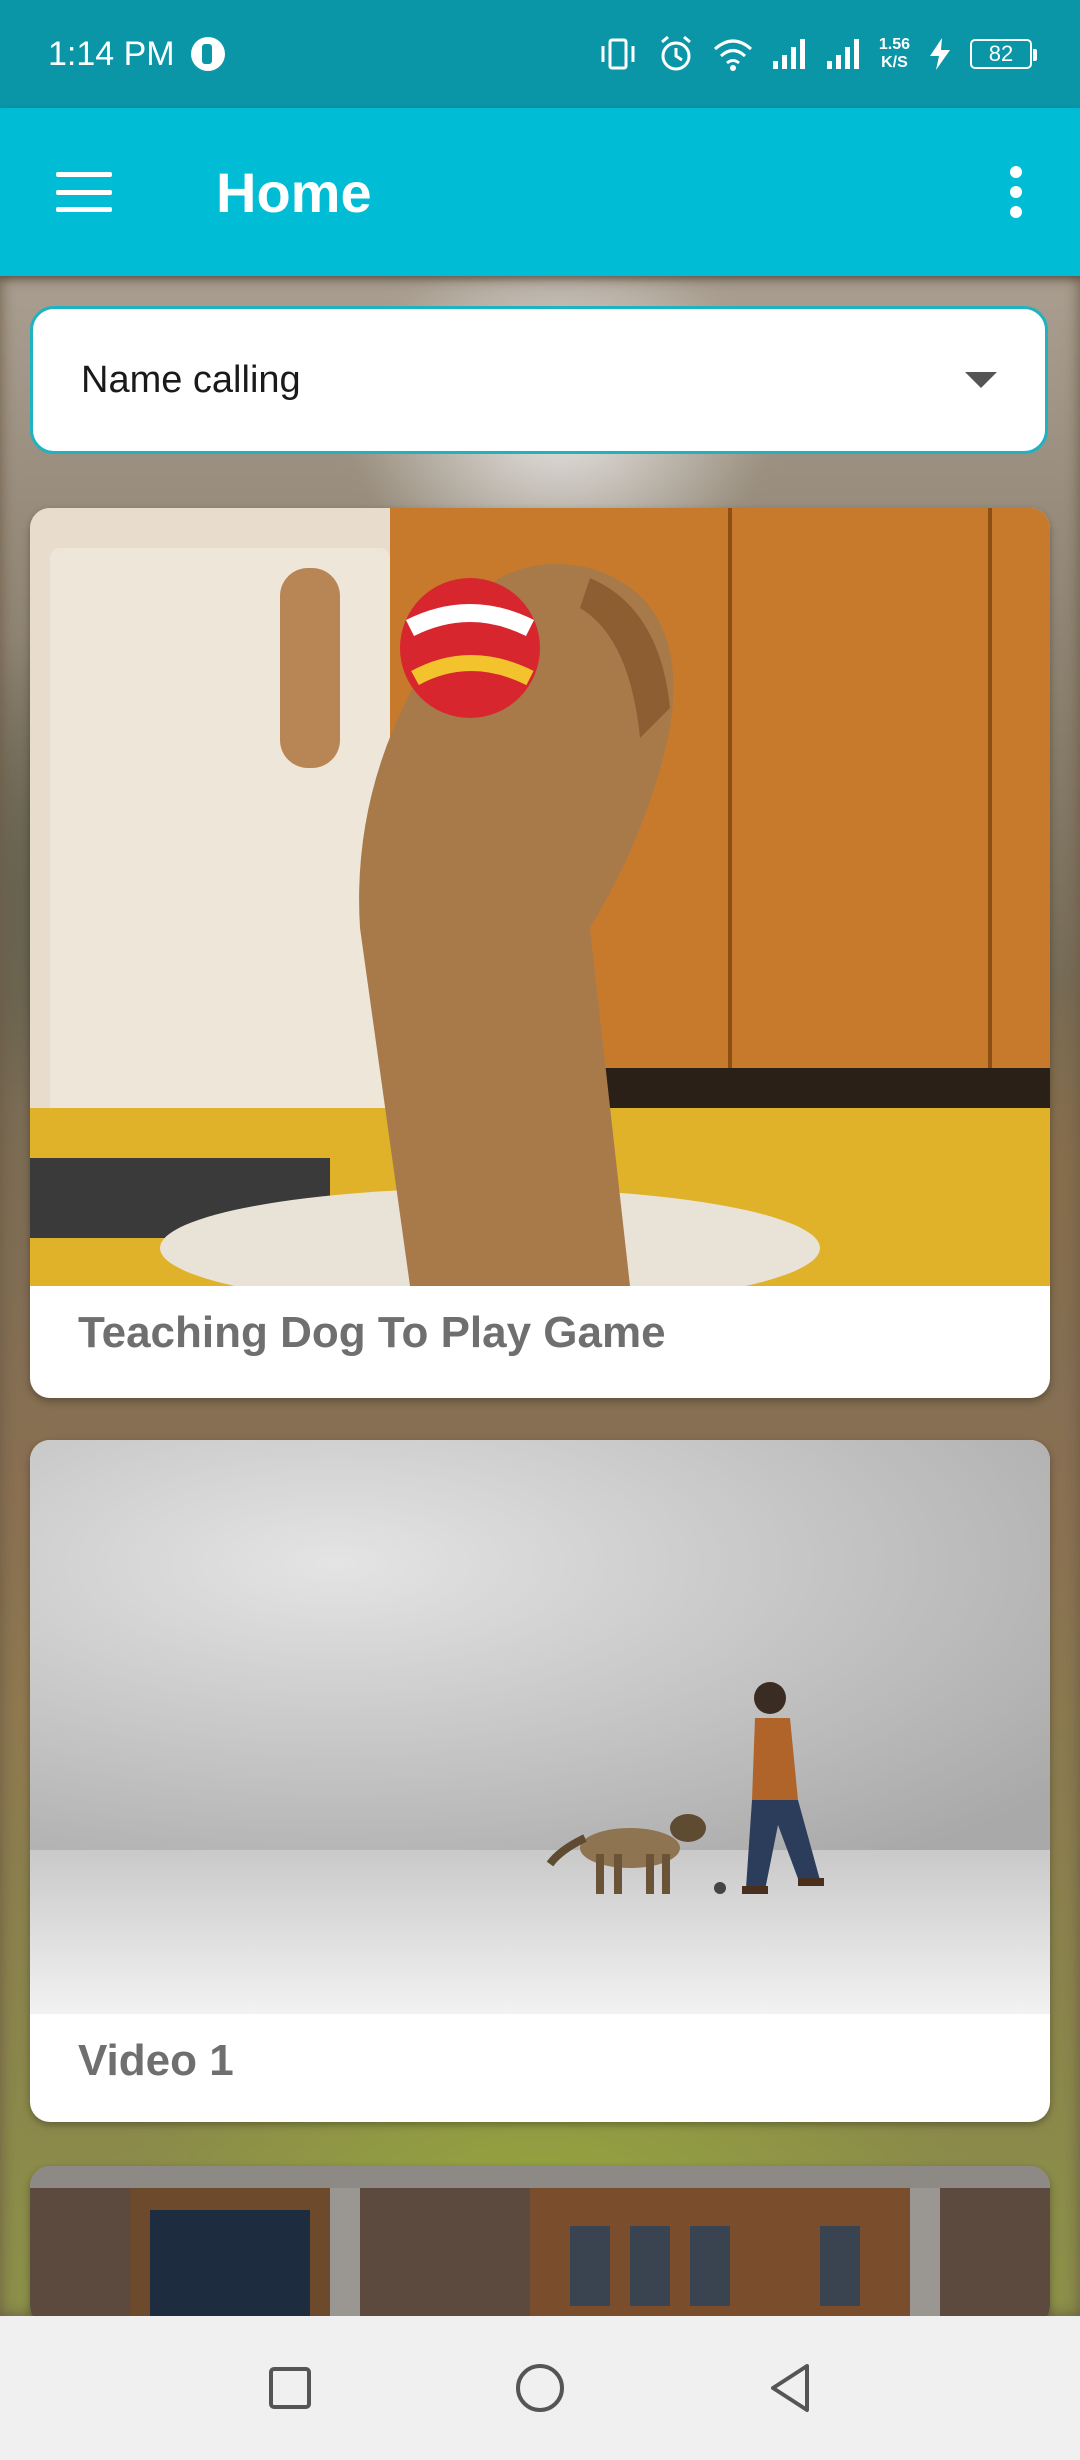 The image size is (1080, 2460). I want to click on battery-indicator: 82, so click(1003, 54).